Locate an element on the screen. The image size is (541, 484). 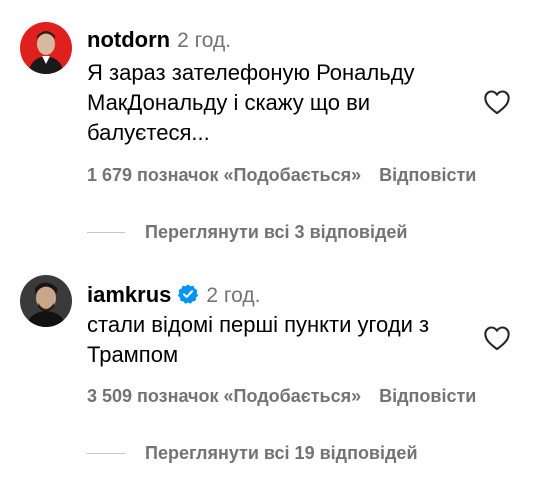
view-replies-label: Переглянути всі 3 відповідей is located at coordinates (276, 232).